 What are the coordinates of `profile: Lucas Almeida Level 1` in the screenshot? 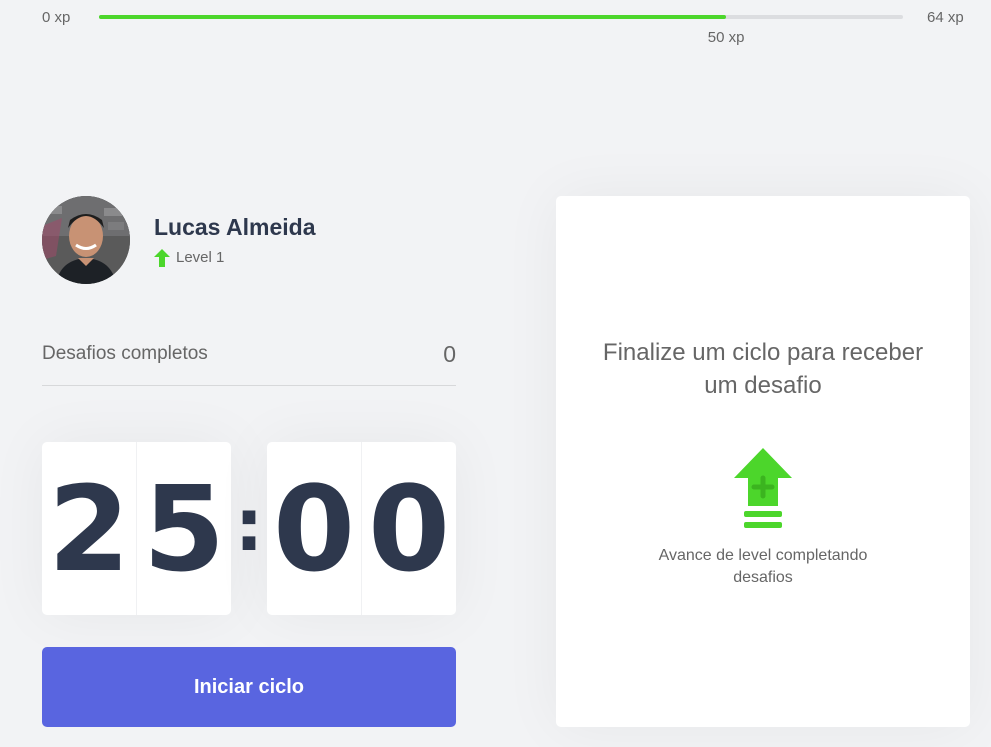 It's located at (178, 240).